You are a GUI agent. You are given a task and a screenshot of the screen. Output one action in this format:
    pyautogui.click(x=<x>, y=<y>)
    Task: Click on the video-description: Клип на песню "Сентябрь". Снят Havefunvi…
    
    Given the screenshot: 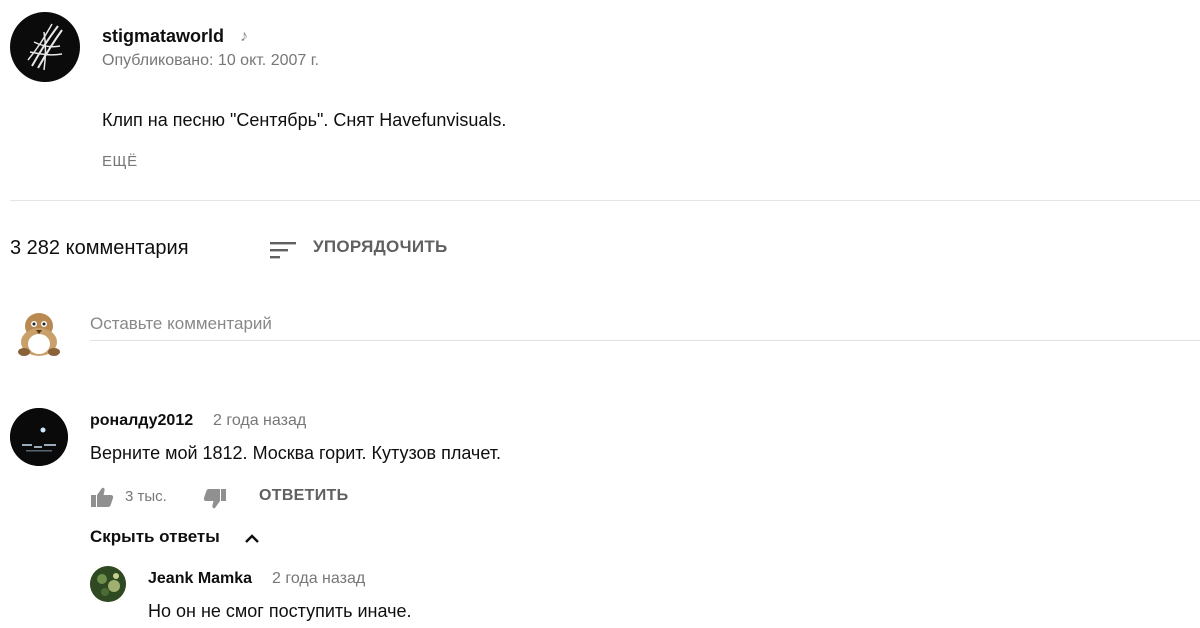 What is the action you would take?
    pyautogui.click(x=304, y=120)
    